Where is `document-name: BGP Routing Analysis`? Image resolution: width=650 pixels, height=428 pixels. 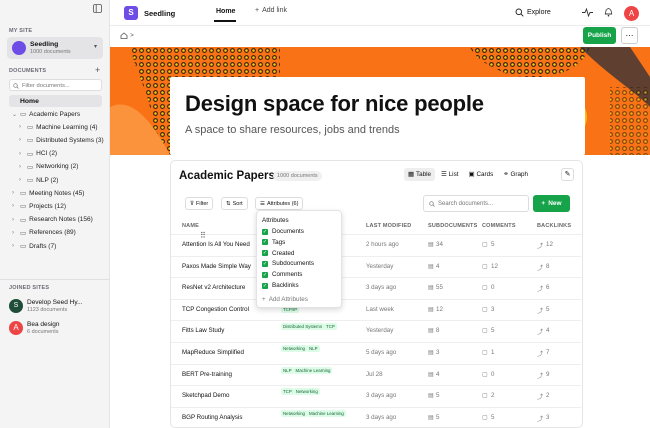 document-name: BGP Routing Analysis is located at coordinates (212, 417).